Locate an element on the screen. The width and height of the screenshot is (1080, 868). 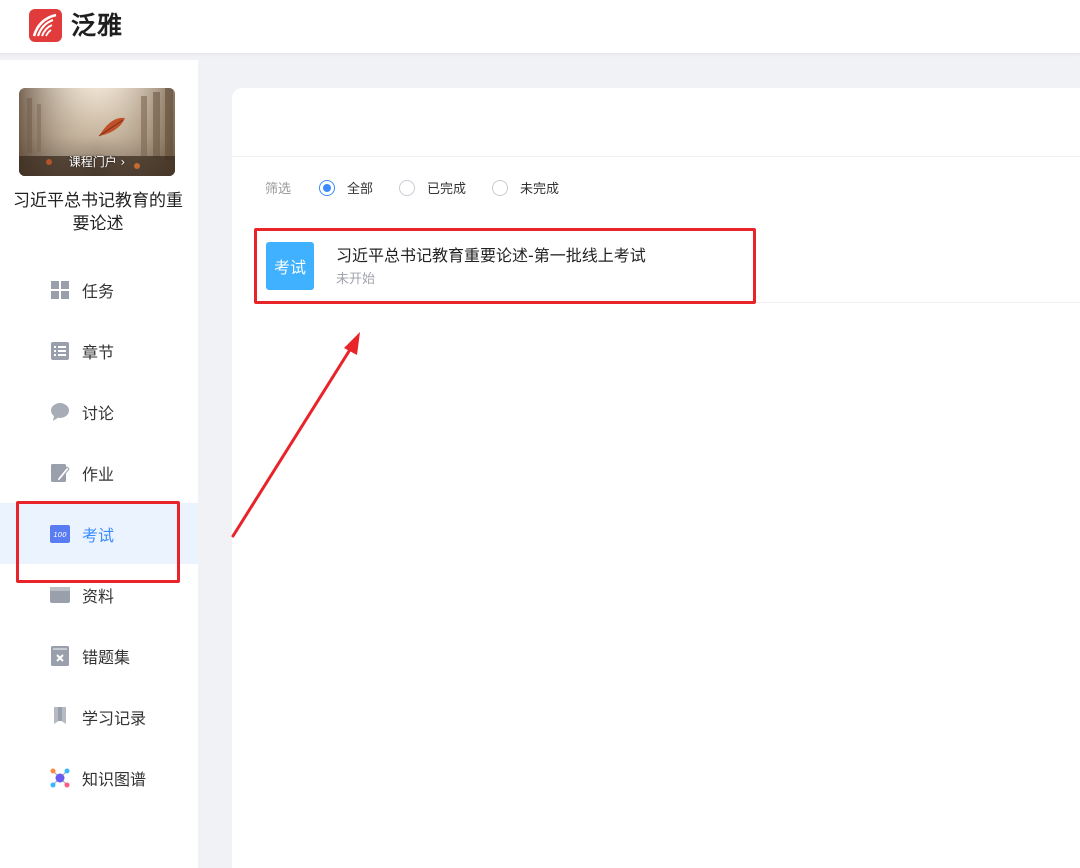
filter-option-label: 未完成 is located at coordinates (540, 189).